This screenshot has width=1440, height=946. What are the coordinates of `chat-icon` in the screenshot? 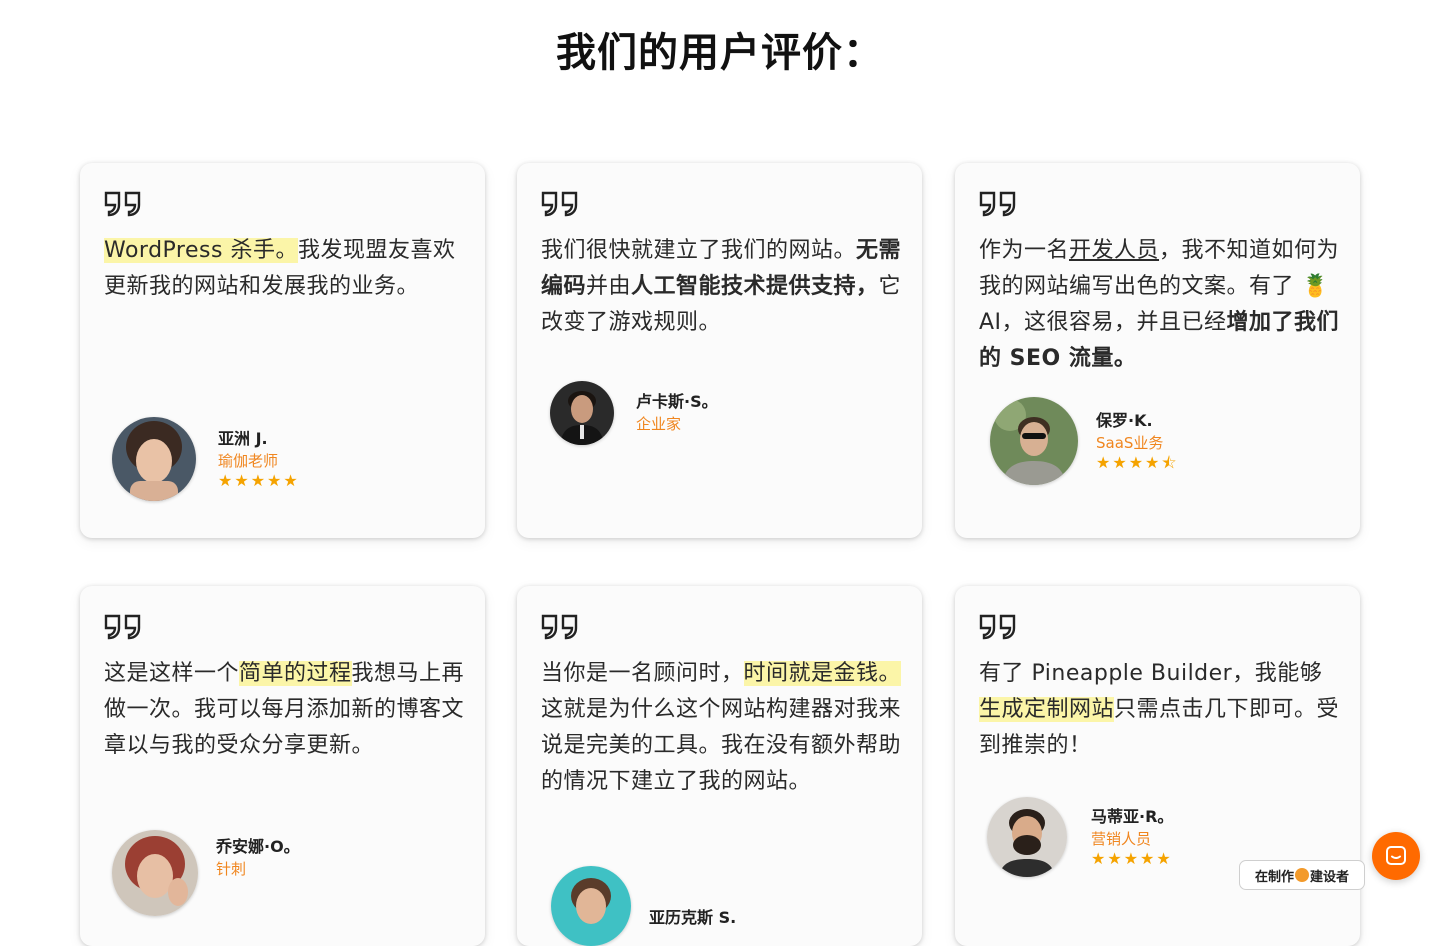 It's located at (1396, 855).